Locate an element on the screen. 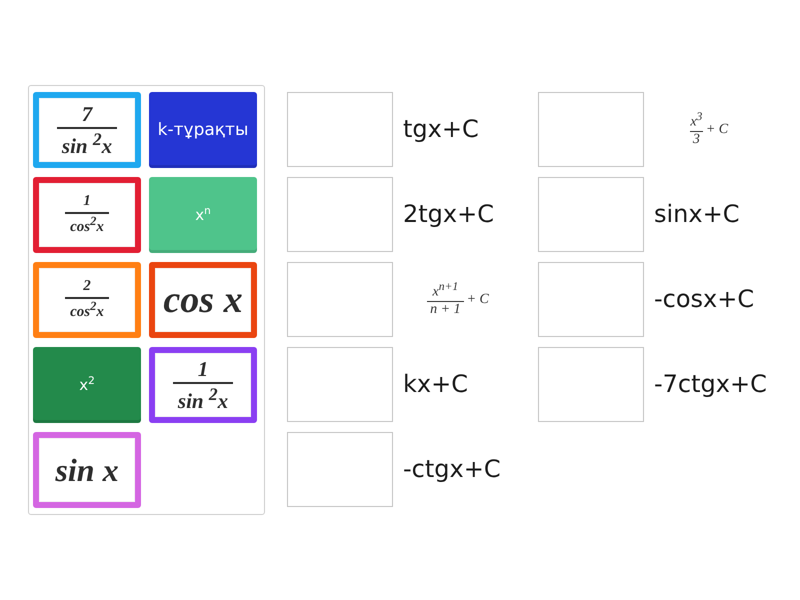  answer-tile: sin x is located at coordinates (87, 470).